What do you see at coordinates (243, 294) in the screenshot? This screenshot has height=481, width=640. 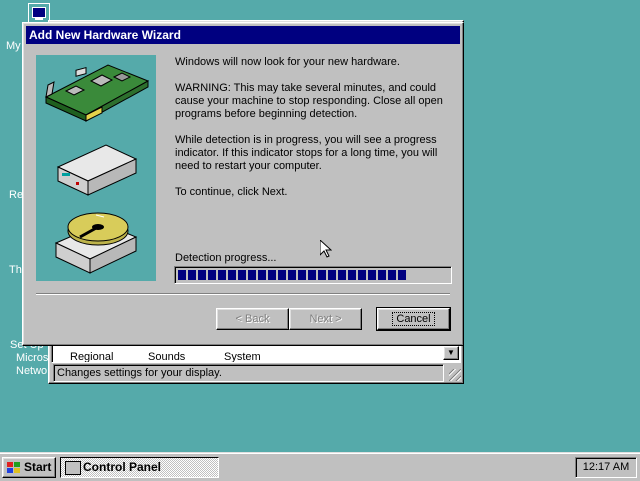 I see `wizard-separator` at bounding box center [243, 294].